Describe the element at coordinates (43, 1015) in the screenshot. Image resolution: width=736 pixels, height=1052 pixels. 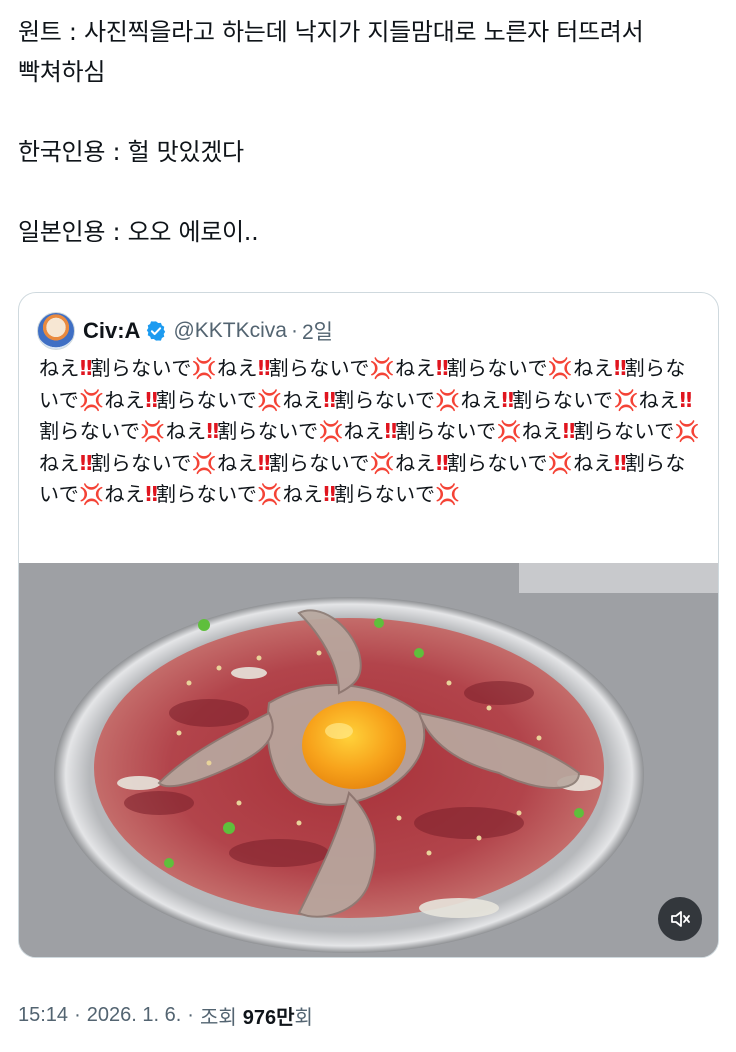
I see `post-time: 15:14` at that location.